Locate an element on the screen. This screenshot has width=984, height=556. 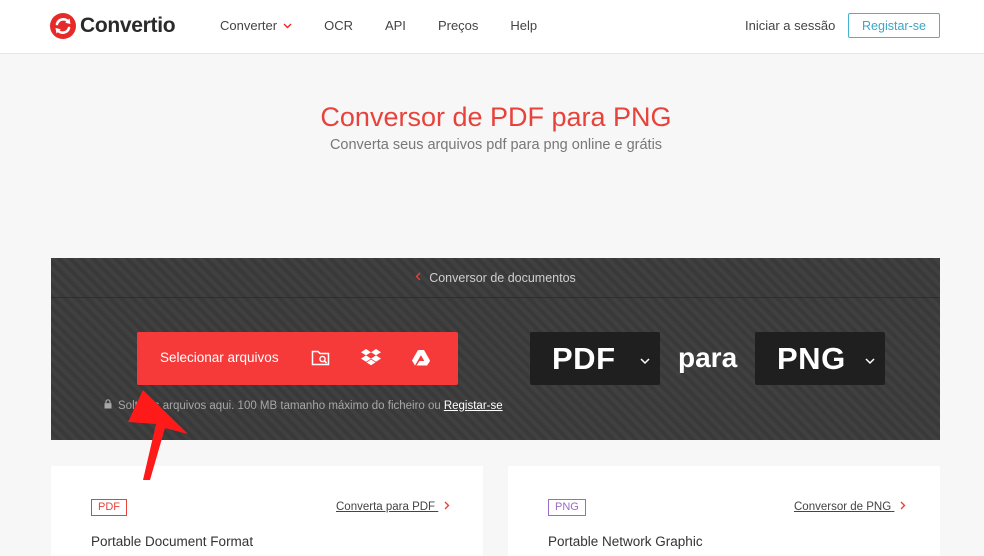
nav-converter: Converter is located at coordinates (256, 25).